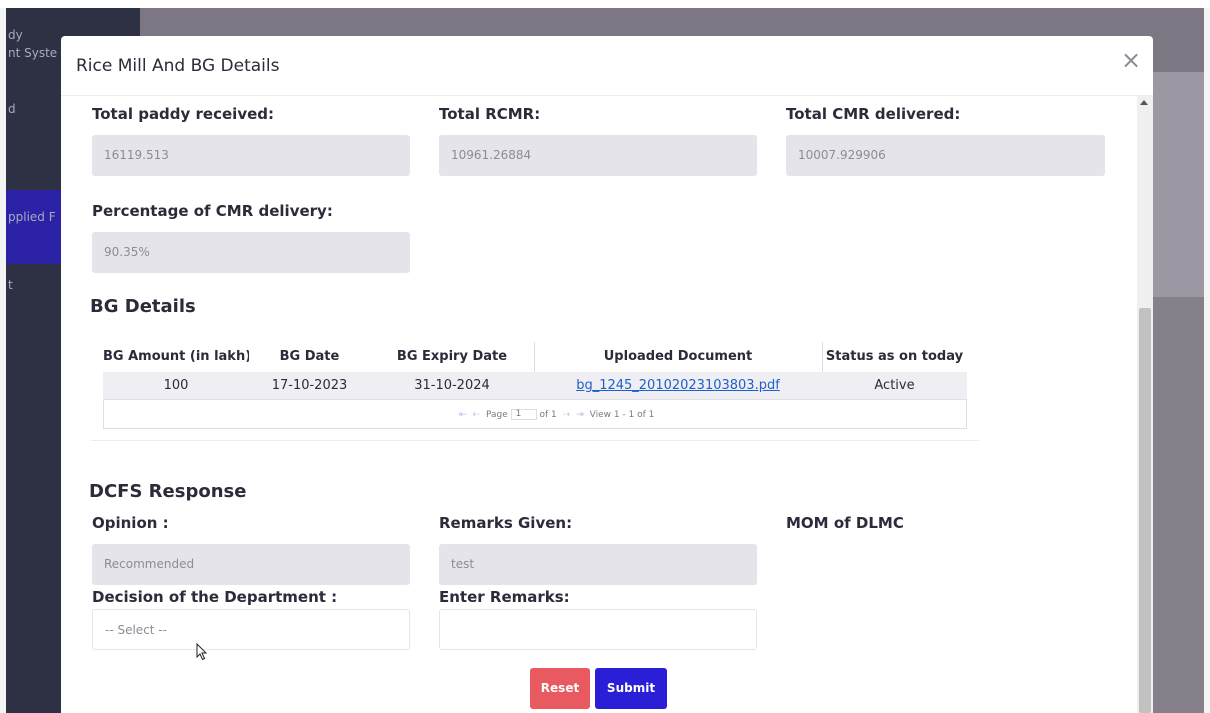  Describe the element at coordinates (10, 285) in the screenshot. I see `sidebar-item-other: t` at that location.